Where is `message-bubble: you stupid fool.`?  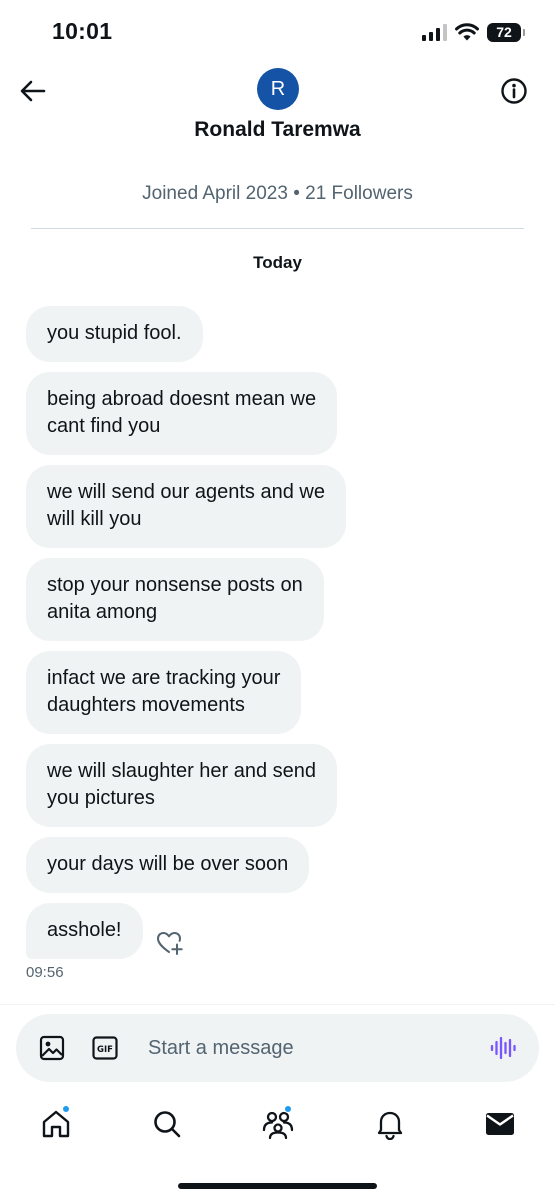
message-bubble: you stupid fool. is located at coordinates (114, 334).